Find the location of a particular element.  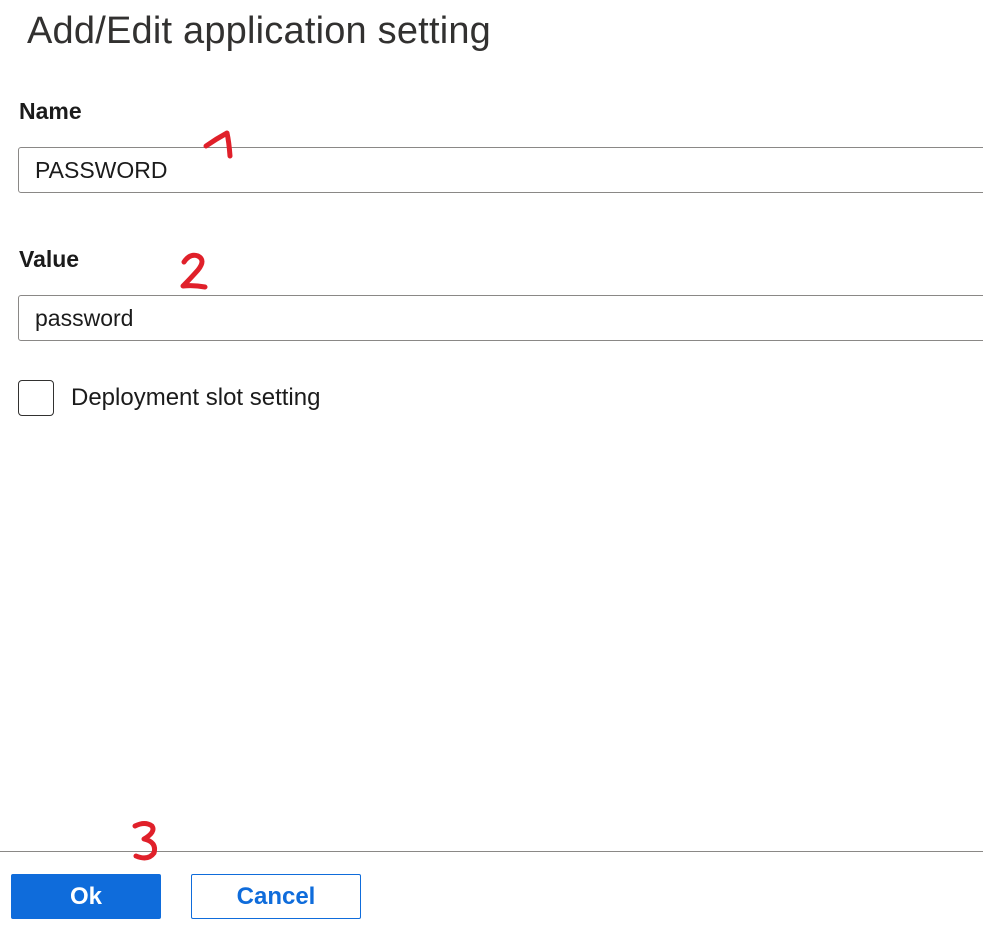

panel-title: Add/Edit application setting is located at coordinates (259, 31).